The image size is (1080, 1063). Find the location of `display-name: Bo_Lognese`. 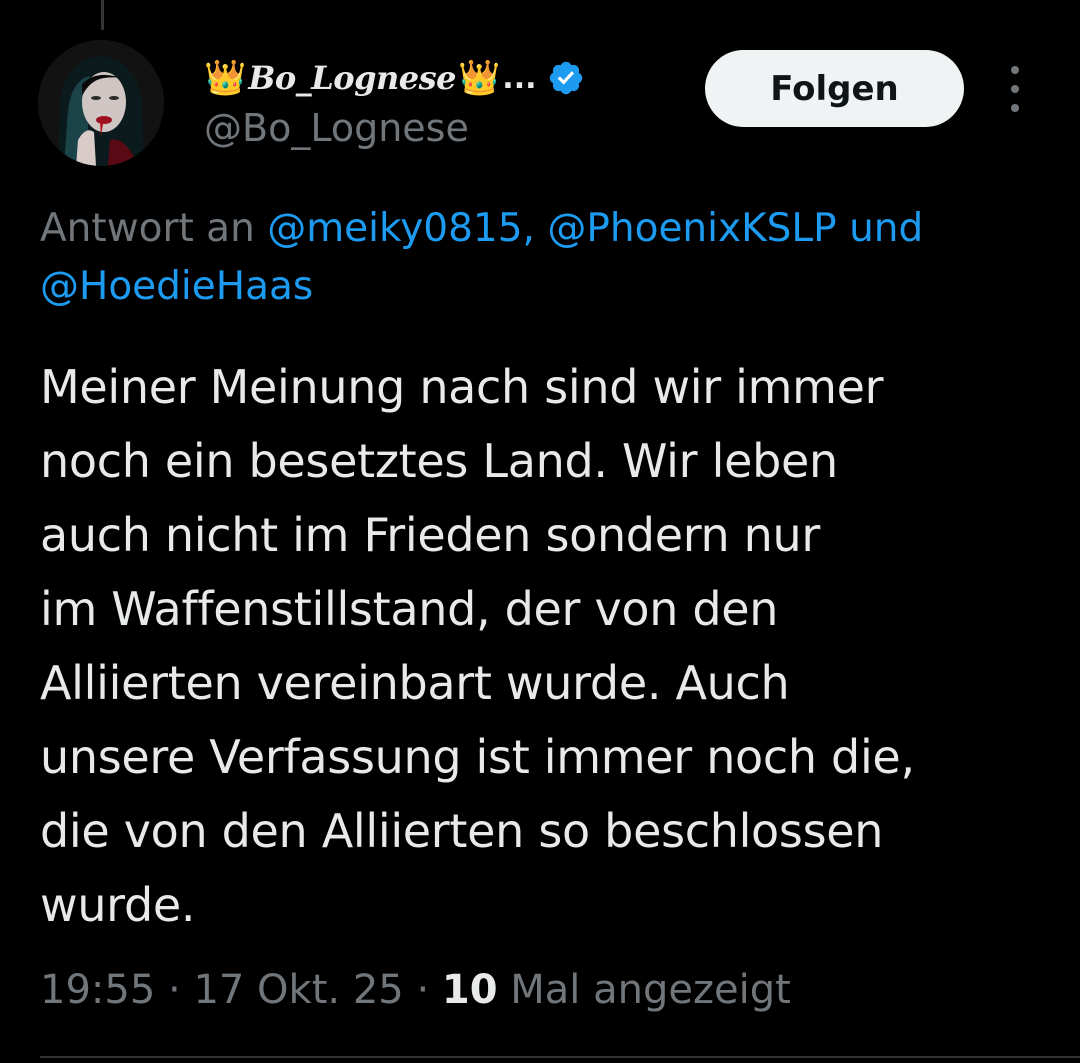

display-name: Bo_Lognese is located at coordinates (352, 78).